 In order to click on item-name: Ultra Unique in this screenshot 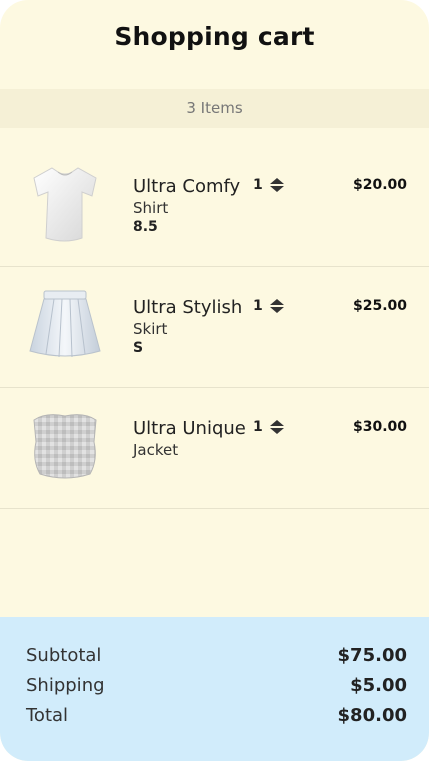, I will do `click(189, 428)`.